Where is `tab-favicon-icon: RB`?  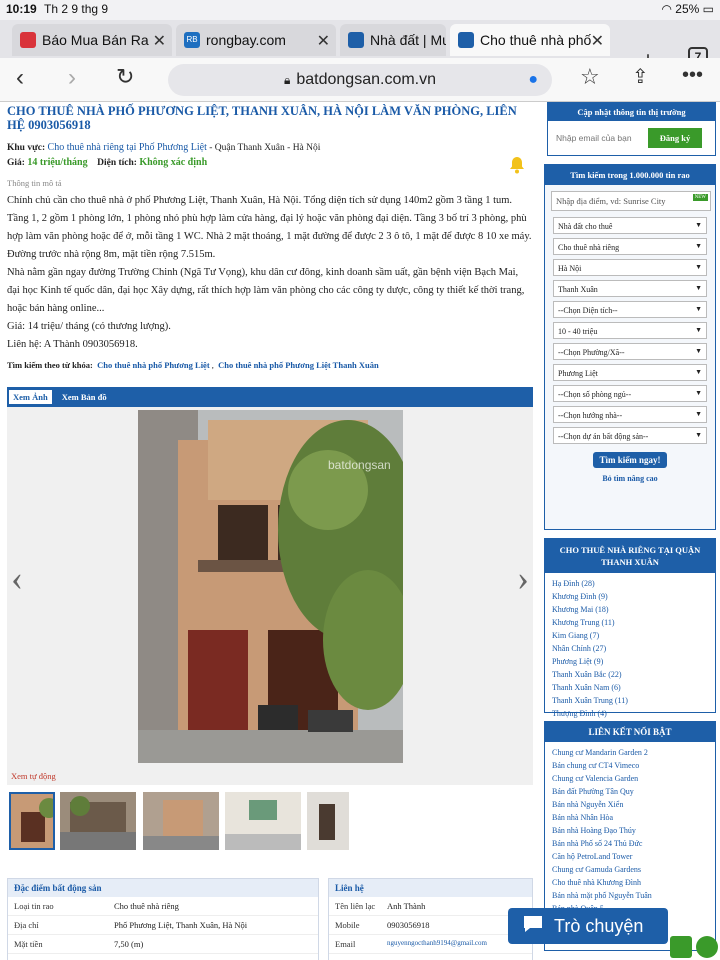
tab-favicon-icon: RB is located at coordinates (192, 40).